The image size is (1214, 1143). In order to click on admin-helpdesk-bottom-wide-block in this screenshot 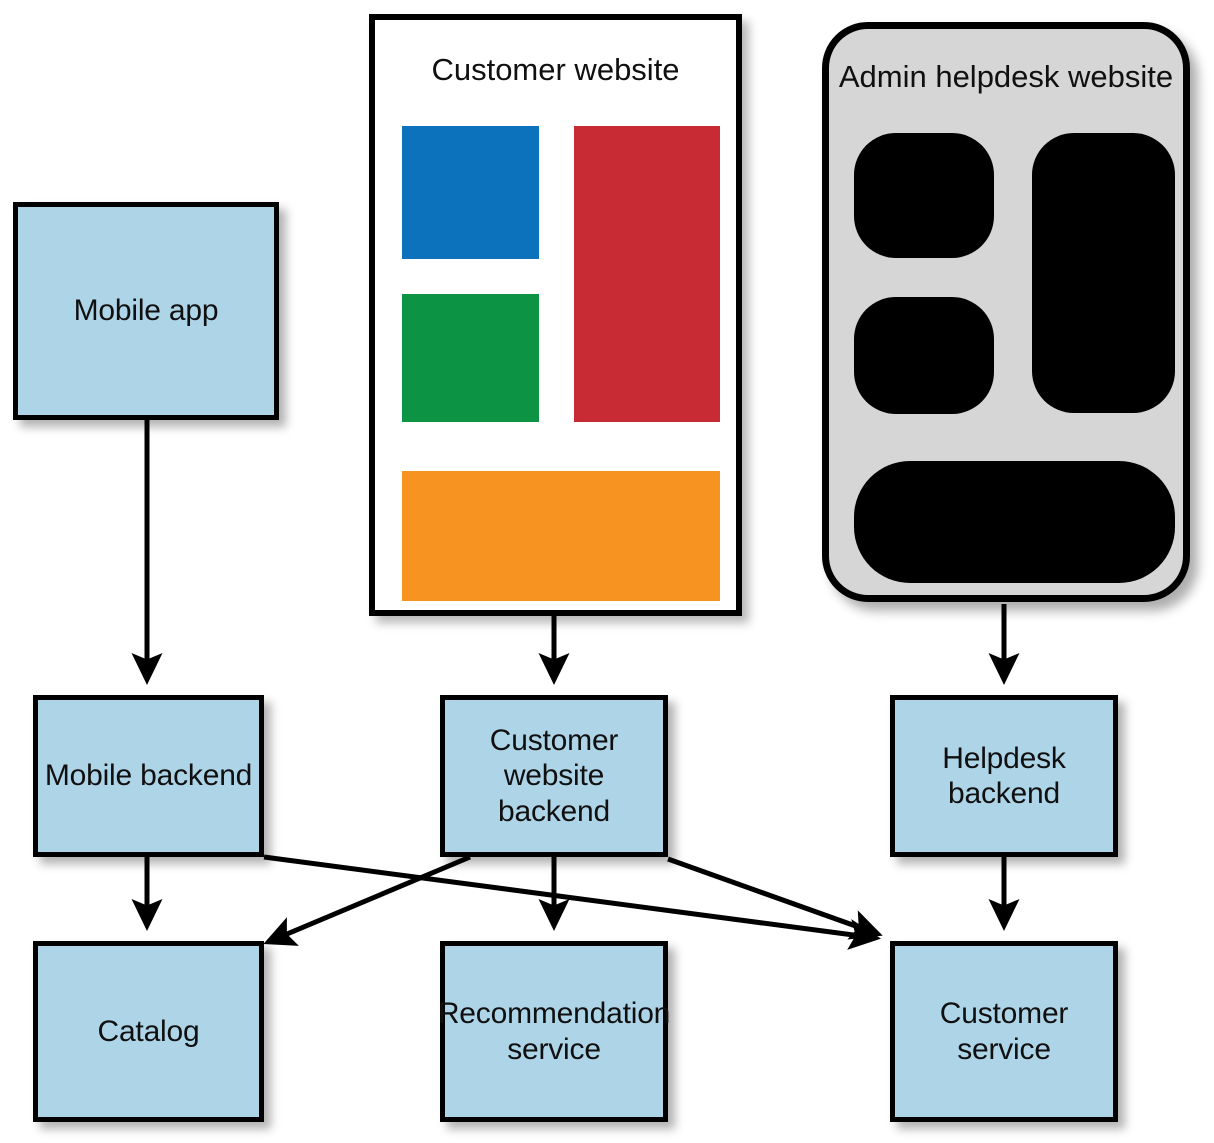, I will do `click(1014, 522)`.